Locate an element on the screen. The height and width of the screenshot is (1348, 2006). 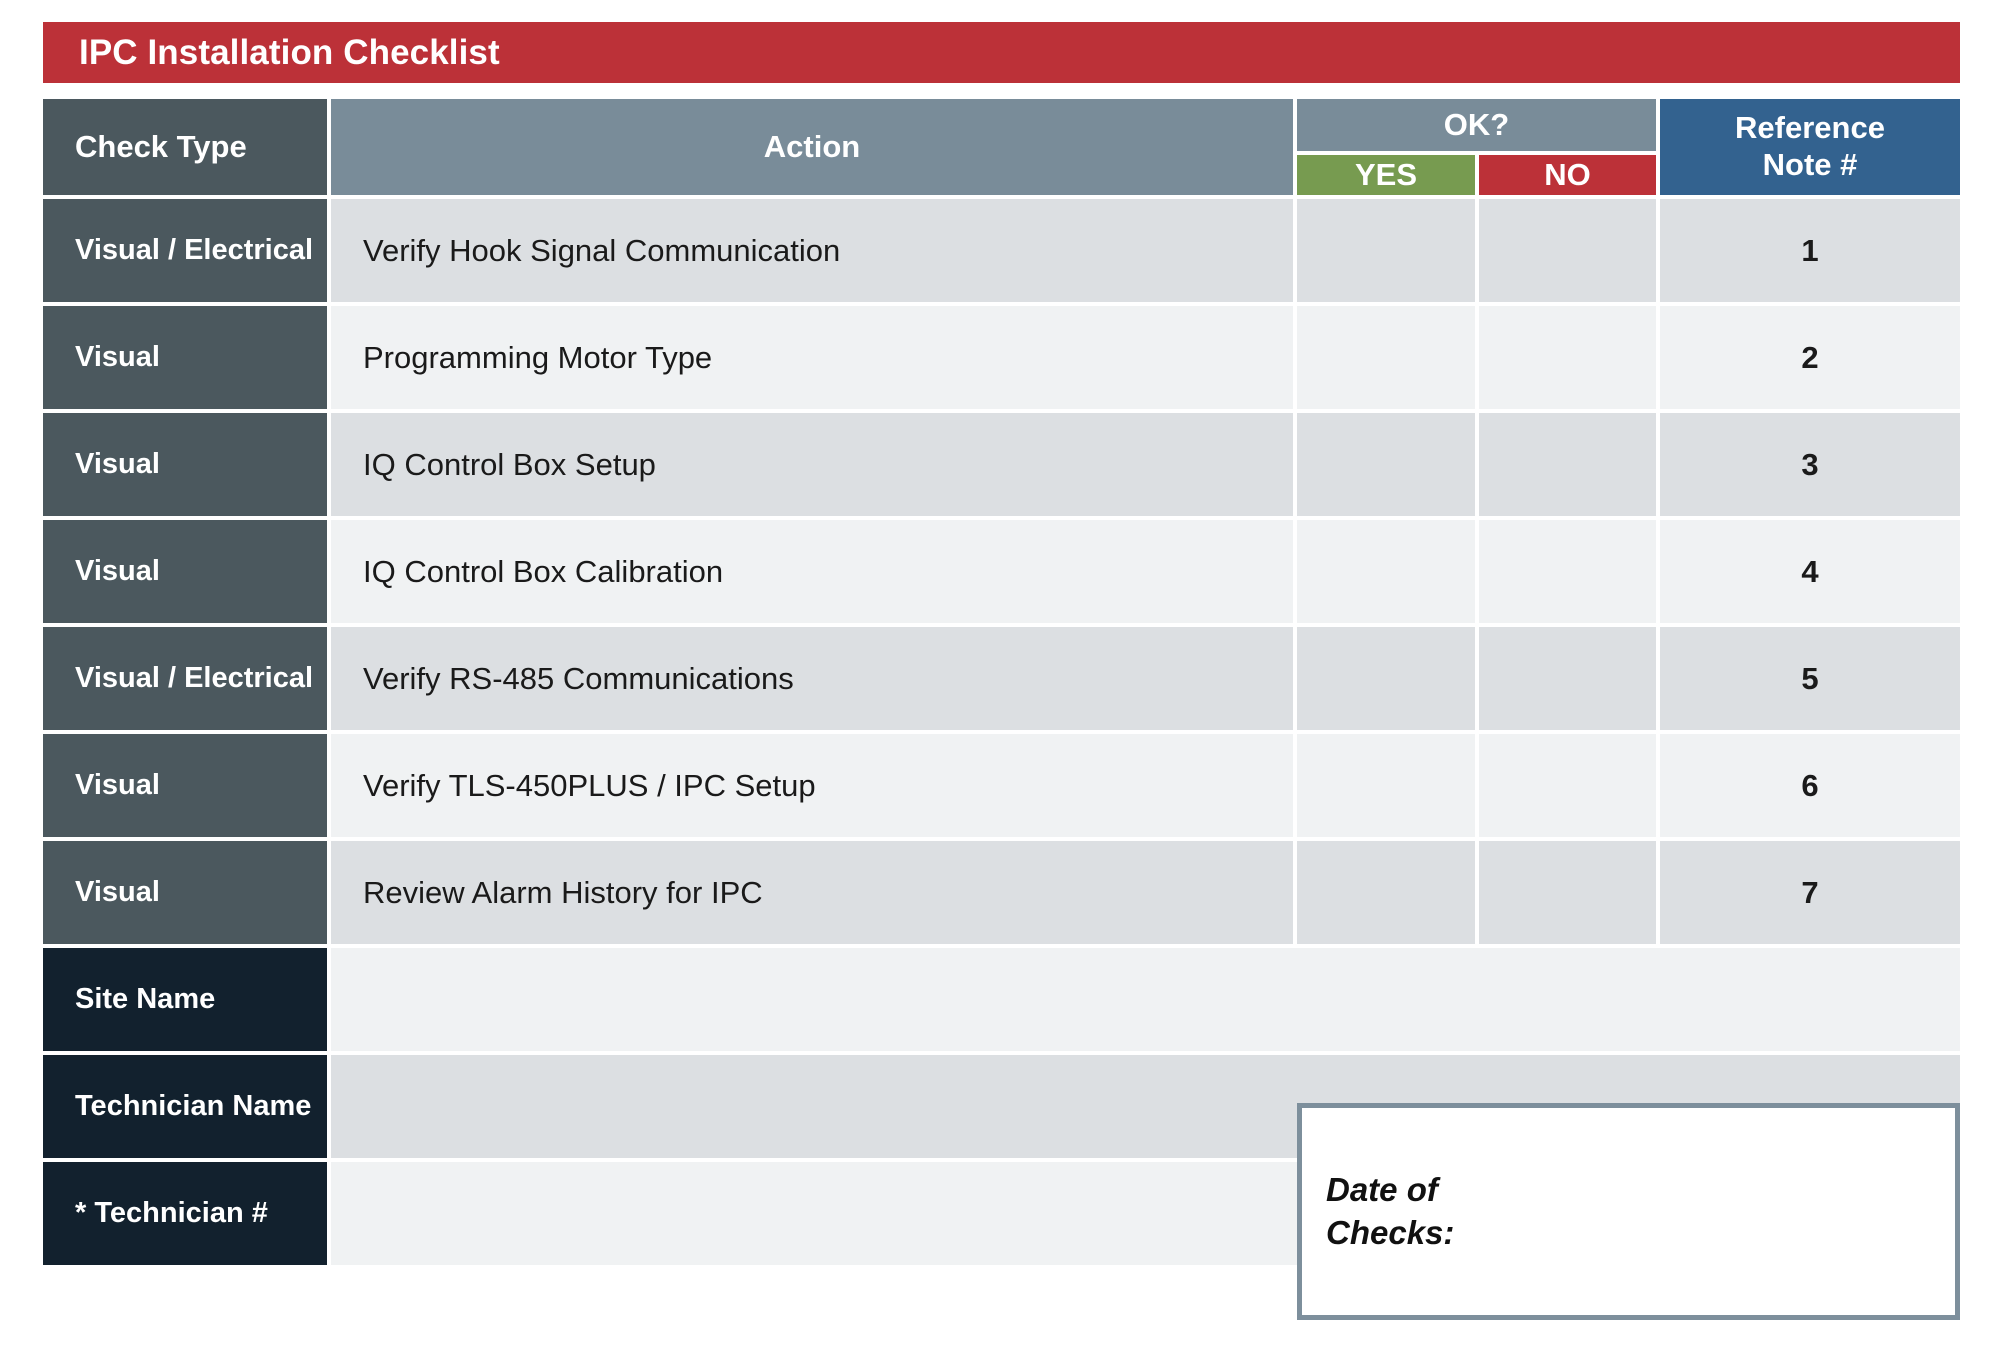
column-header-ok-no: NO is located at coordinates (1567, 175).